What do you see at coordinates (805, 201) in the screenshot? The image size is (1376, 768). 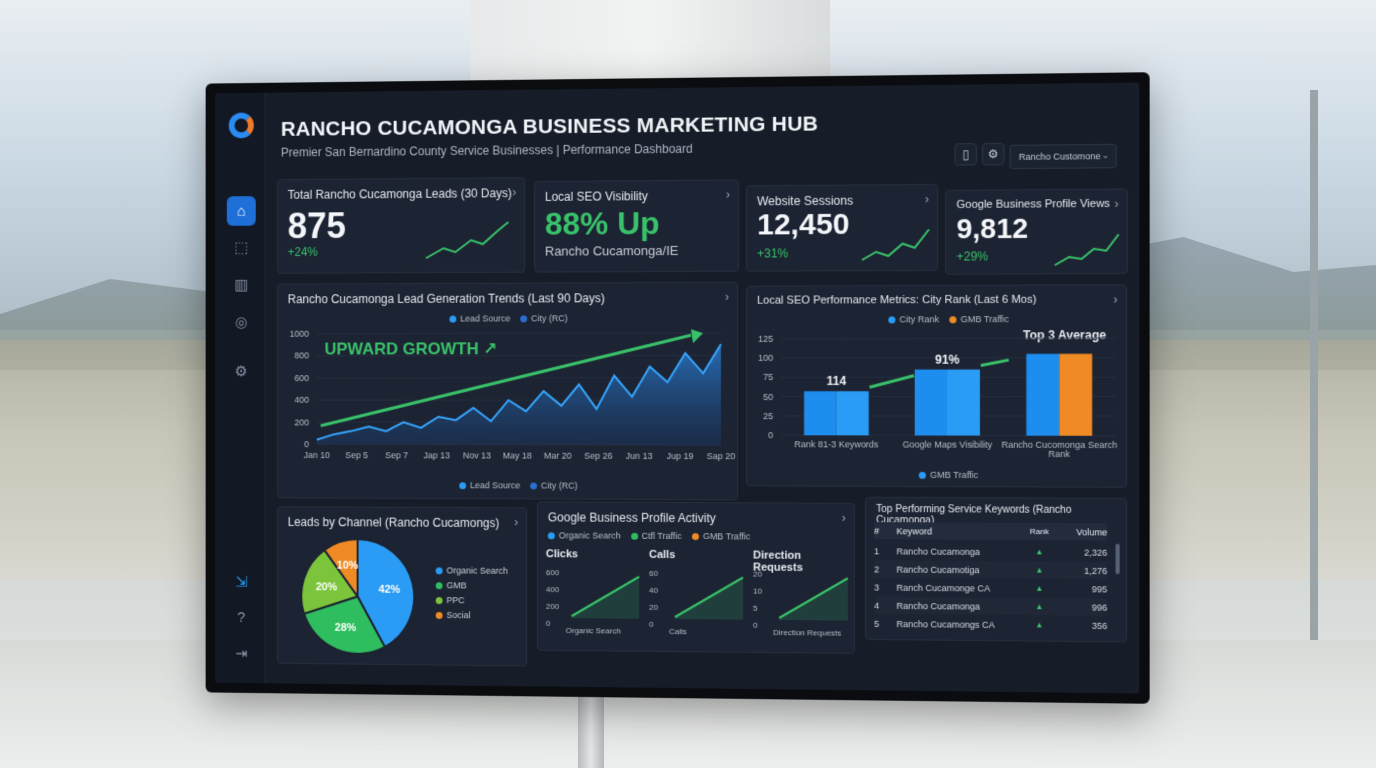 I see `kpi-title: Website Sessions` at bounding box center [805, 201].